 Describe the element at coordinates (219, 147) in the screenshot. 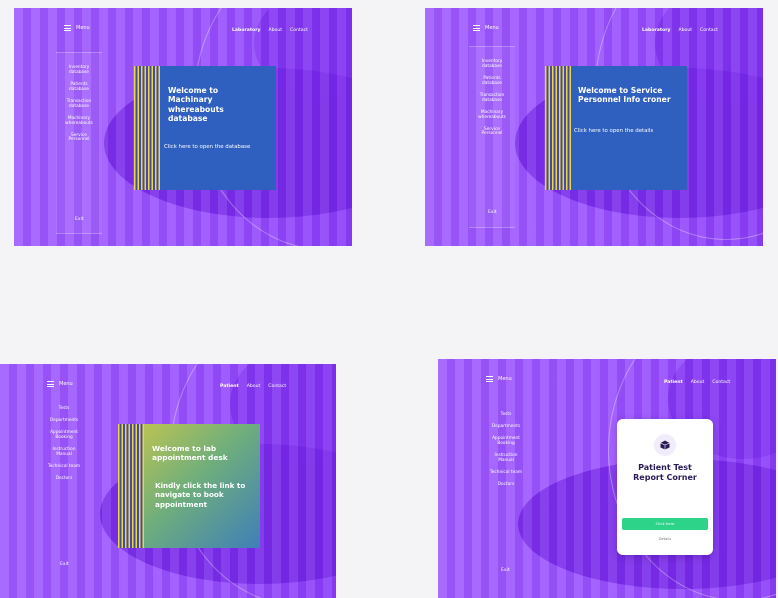

I see `card-link: Click here to open the database` at that location.